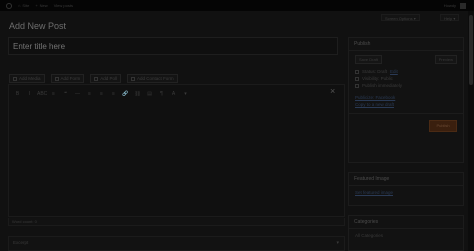 This screenshot has height=251, width=474. What do you see at coordinates (65, 94) in the screenshot?
I see `blockquote-button: ❝` at bounding box center [65, 94].